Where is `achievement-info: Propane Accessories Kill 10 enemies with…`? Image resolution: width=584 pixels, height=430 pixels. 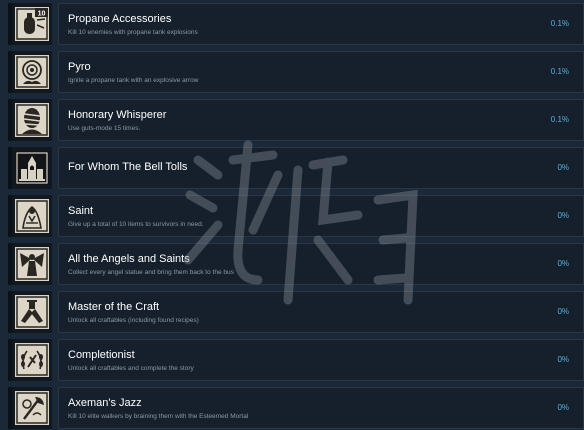 achievement-info: Propane Accessories Kill 10 enemies with… is located at coordinates (321, 24).